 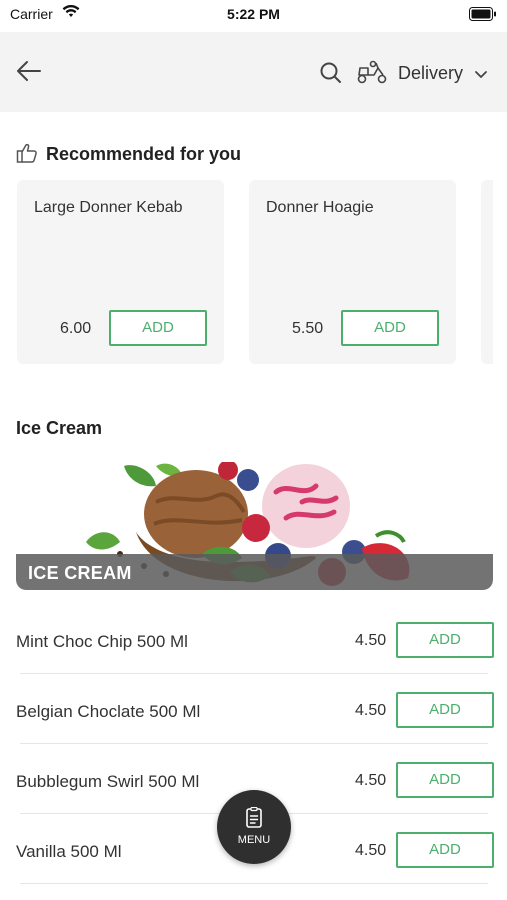 I want to click on menu-floating-button: MENU, so click(x=254, y=827).